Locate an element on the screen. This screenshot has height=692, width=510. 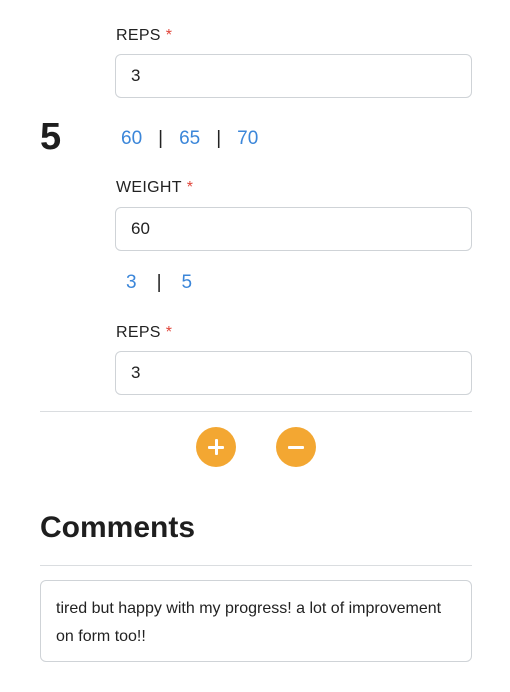
weight-option-70: 70 is located at coordinates (247, 139).